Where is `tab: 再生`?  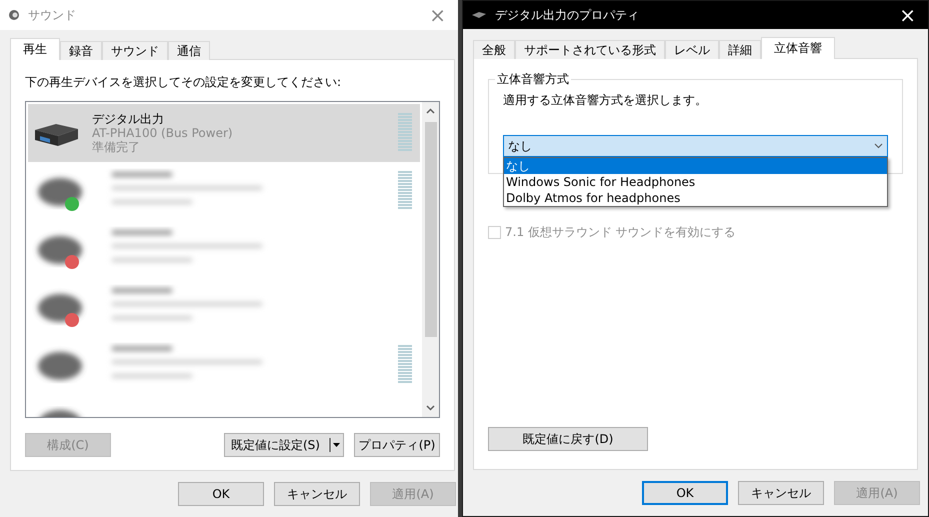 tab: 再生 is located at coordinates (35, 49).